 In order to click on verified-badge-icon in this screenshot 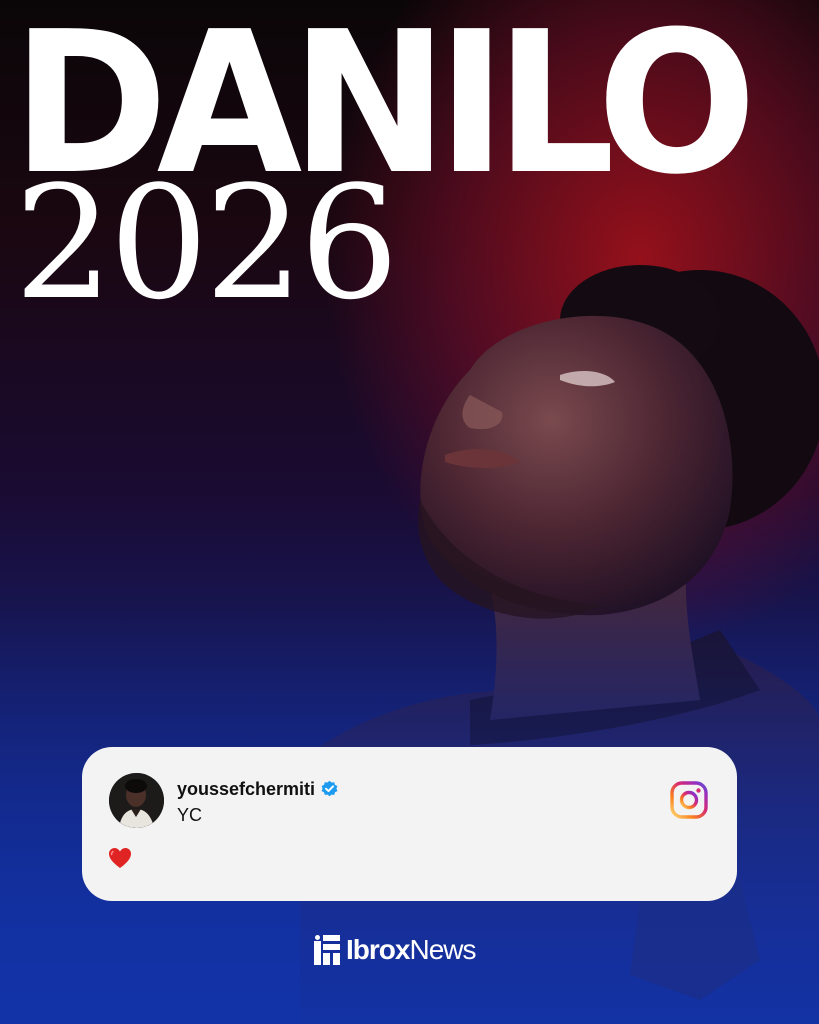, I will do `click(329, 788)`.